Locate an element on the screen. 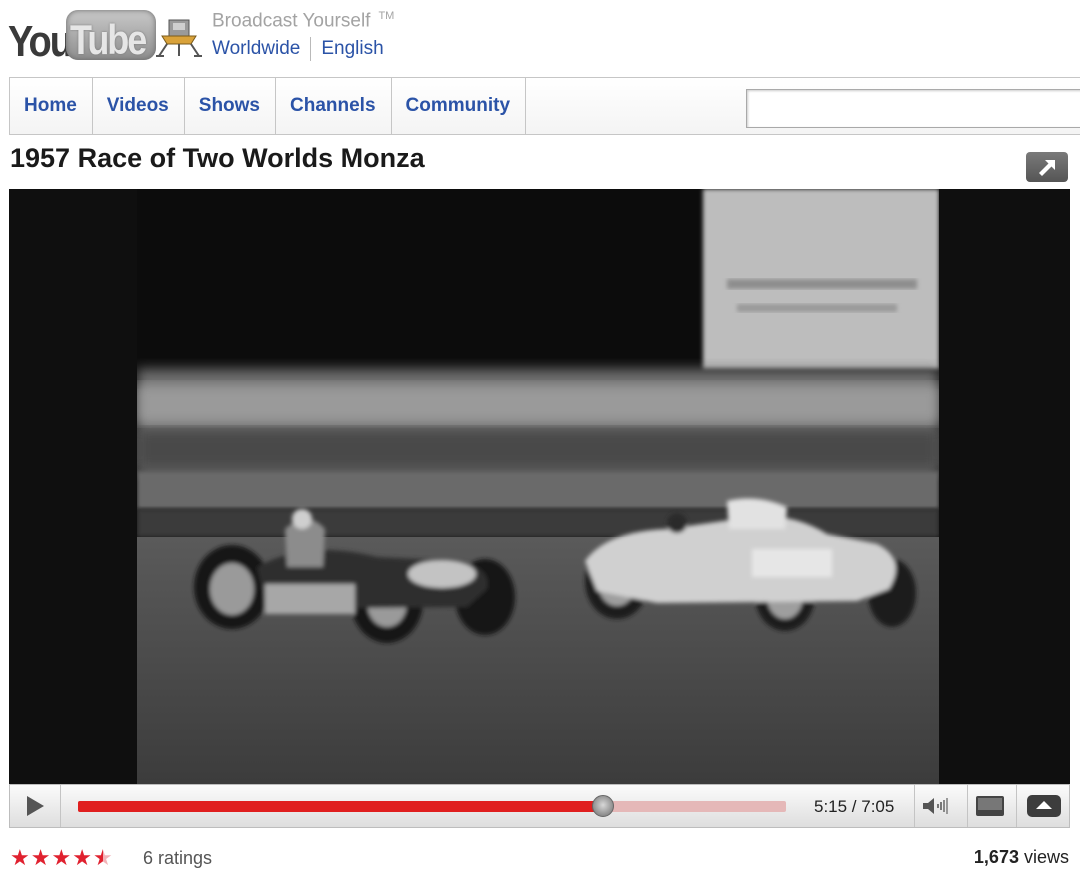 The height and width of the screenshot is (878, 1080). progress-bar is located at coordinates (432, 806).